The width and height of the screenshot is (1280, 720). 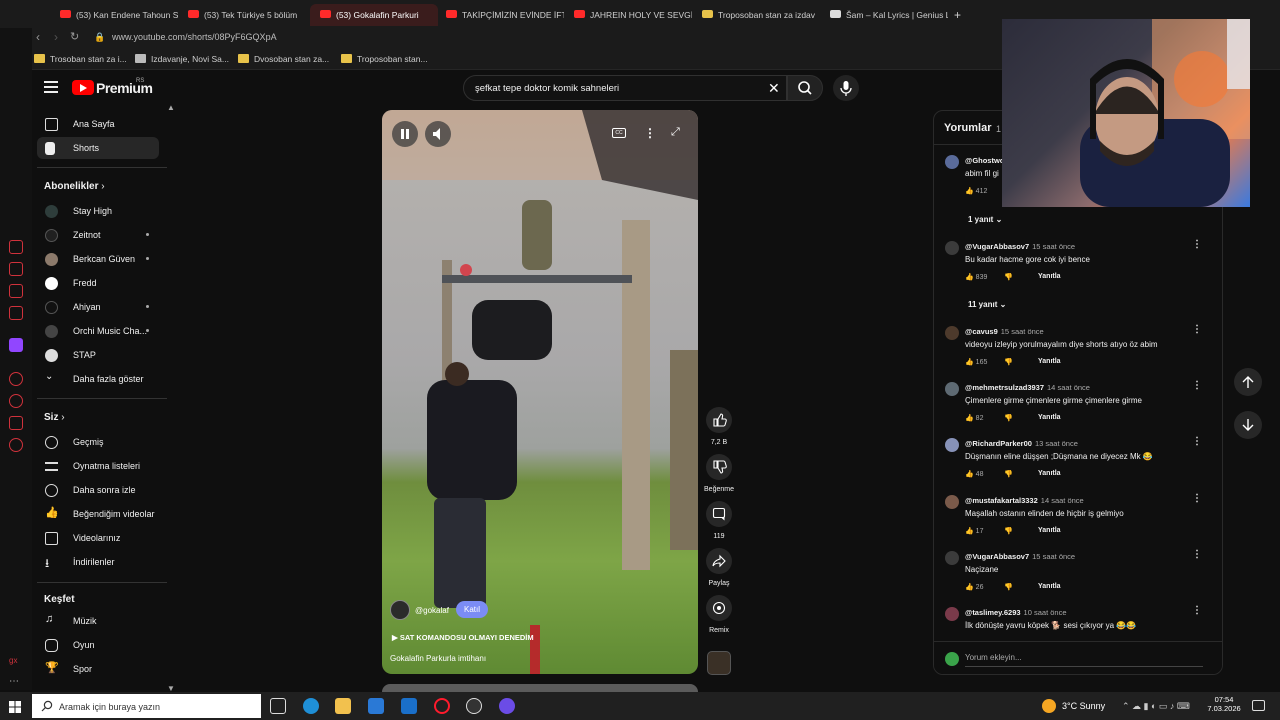 I want to click on tray-icons: ⌃ ☁ ▮ ◐ ▭ ♪ ⌨, so click(x=1156, y=706).